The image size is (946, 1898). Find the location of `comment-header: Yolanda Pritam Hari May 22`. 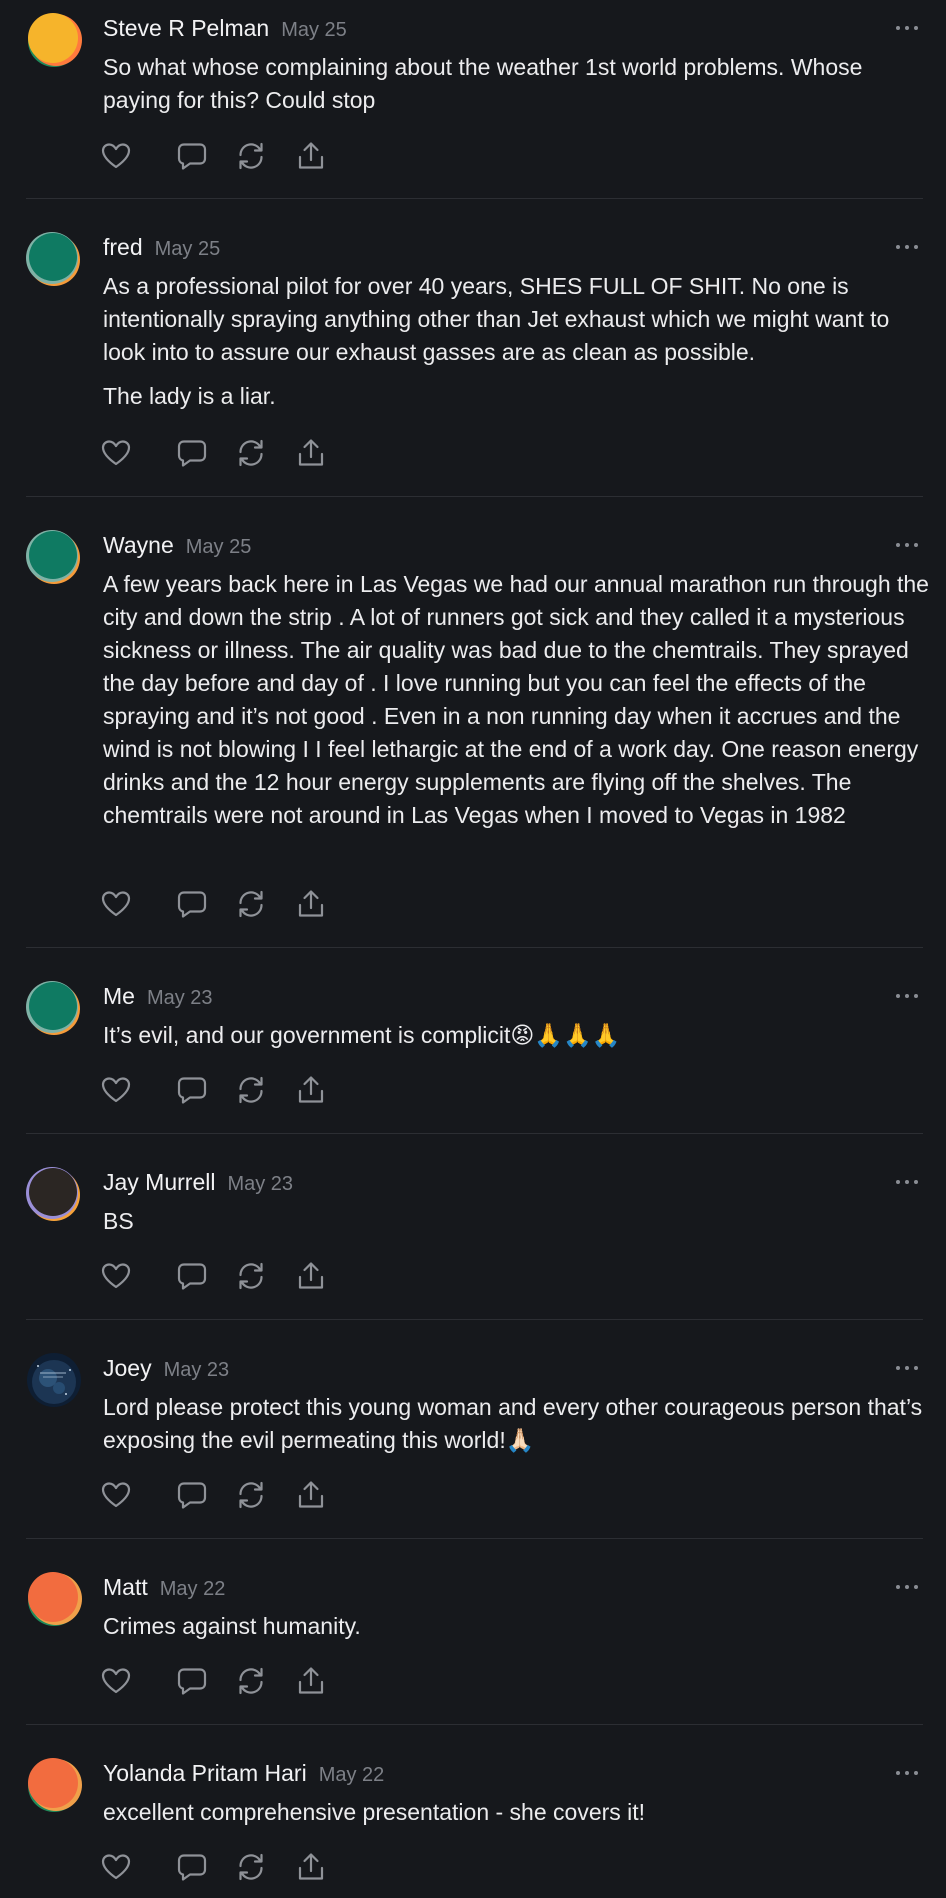

comment-header: Yolanda Pritam Hari May 22 is located at coordinates (243, 1773).